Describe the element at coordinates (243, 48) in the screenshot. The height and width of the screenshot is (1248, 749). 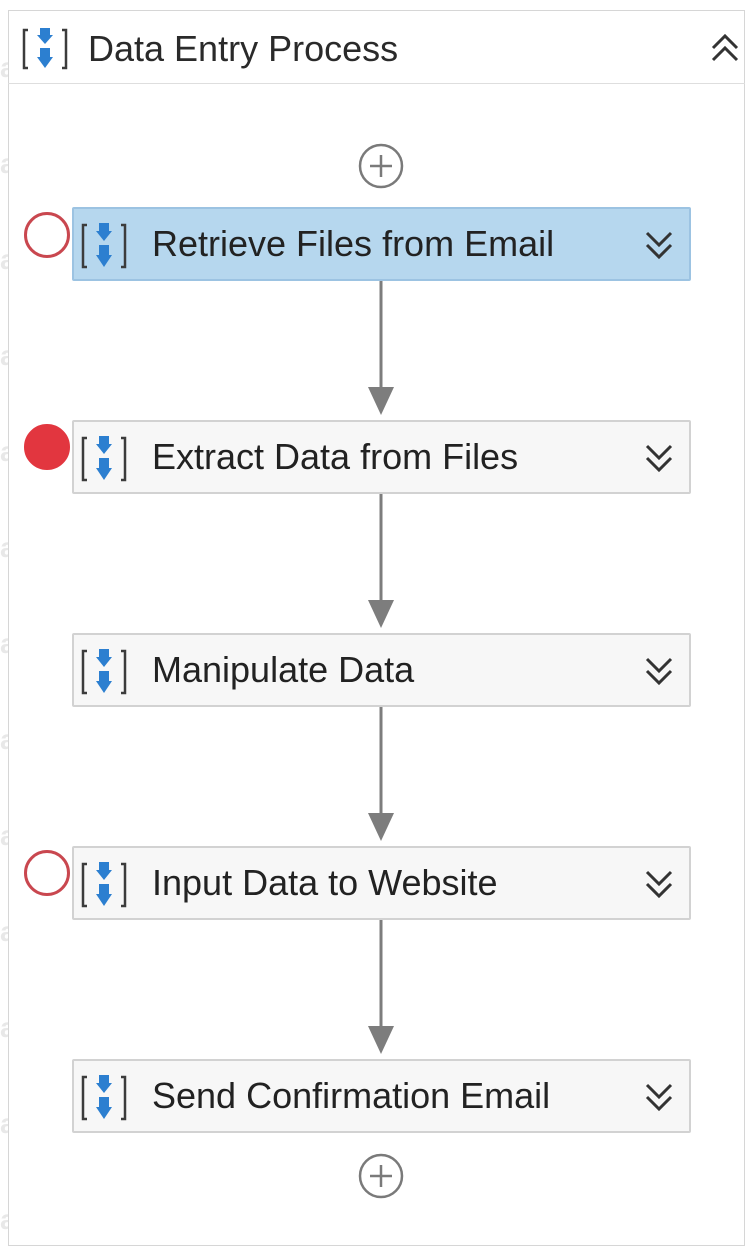
I see `sequence-title: Data Entry Process` at that location.